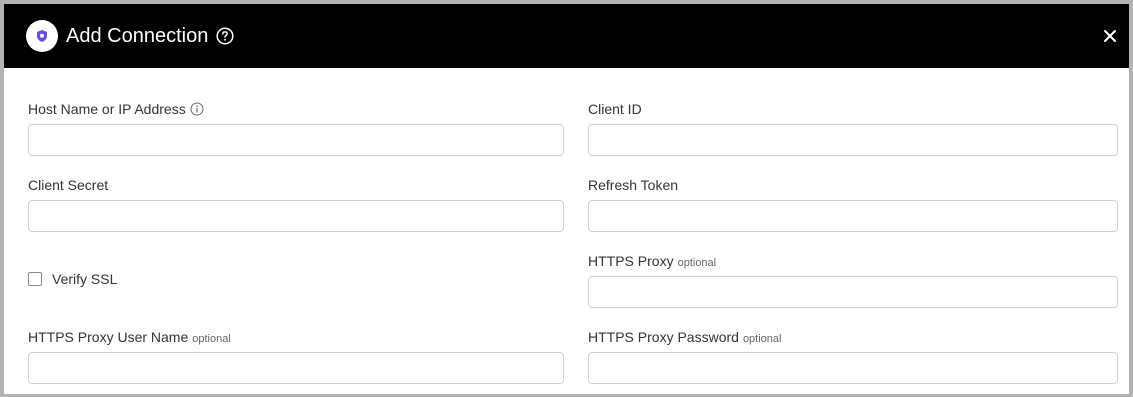  Describe the element at coordinates (42, 36) in the screenshot. I see `shield-logo-icon` at that location.